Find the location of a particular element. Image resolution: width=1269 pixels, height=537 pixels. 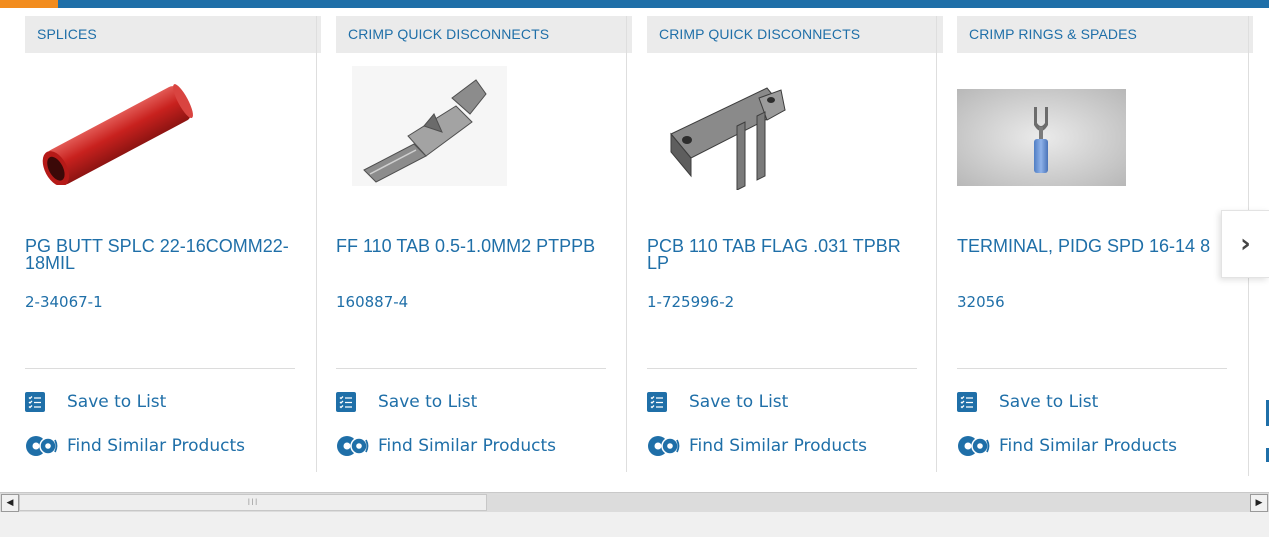

product-title-link: PCB 110 TAB FLAG .031 TPBR LP is located at coordinates (782, 254).